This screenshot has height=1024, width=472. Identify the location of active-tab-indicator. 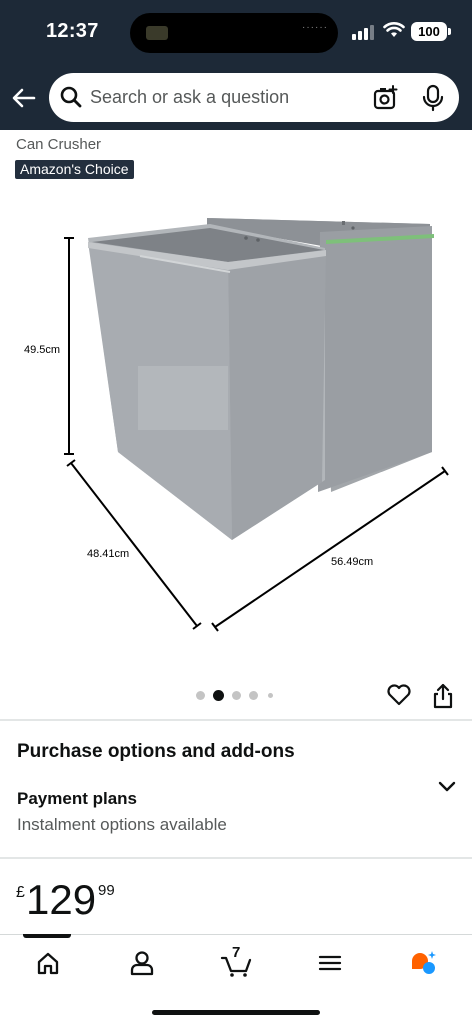
(47, 936).